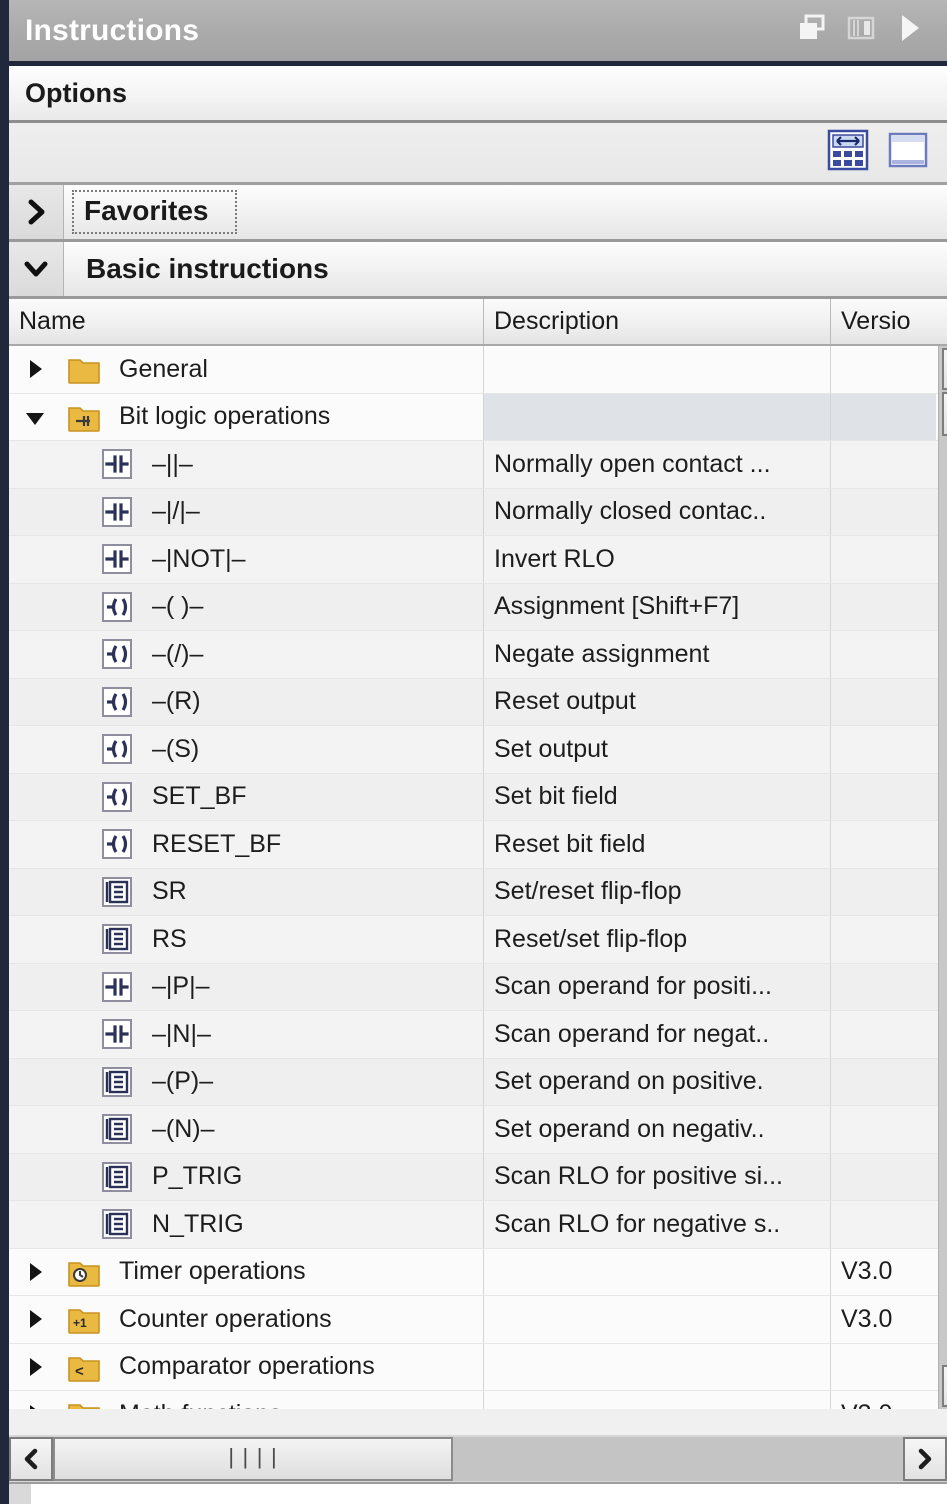 This screenshot has width=947, height=1504. What do you see at coordinates (944, 1386) in the screenshot?
I see `scroll-down-icon` at bounding box center [944, 1386].